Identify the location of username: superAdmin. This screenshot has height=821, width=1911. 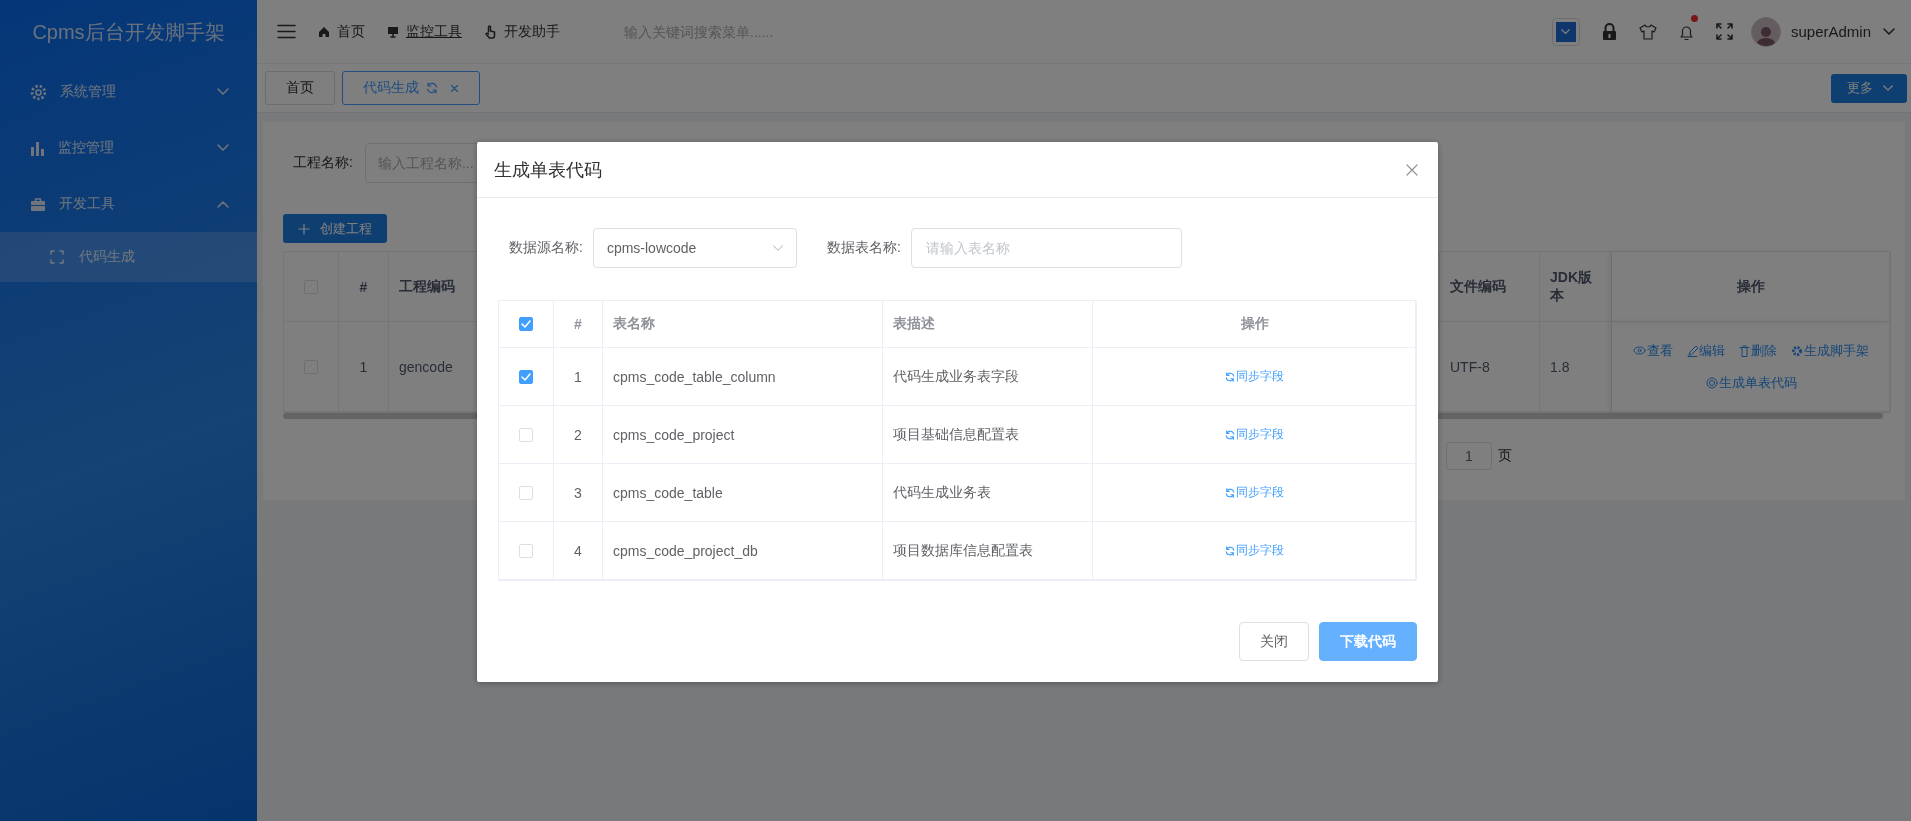
(1830, 31).